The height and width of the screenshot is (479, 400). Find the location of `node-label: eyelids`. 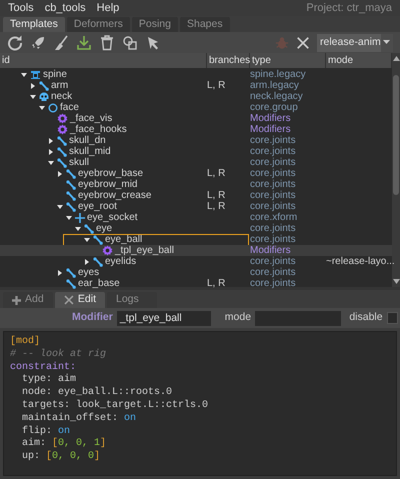

node-label: eyelids is located at coordinates (120, 261).